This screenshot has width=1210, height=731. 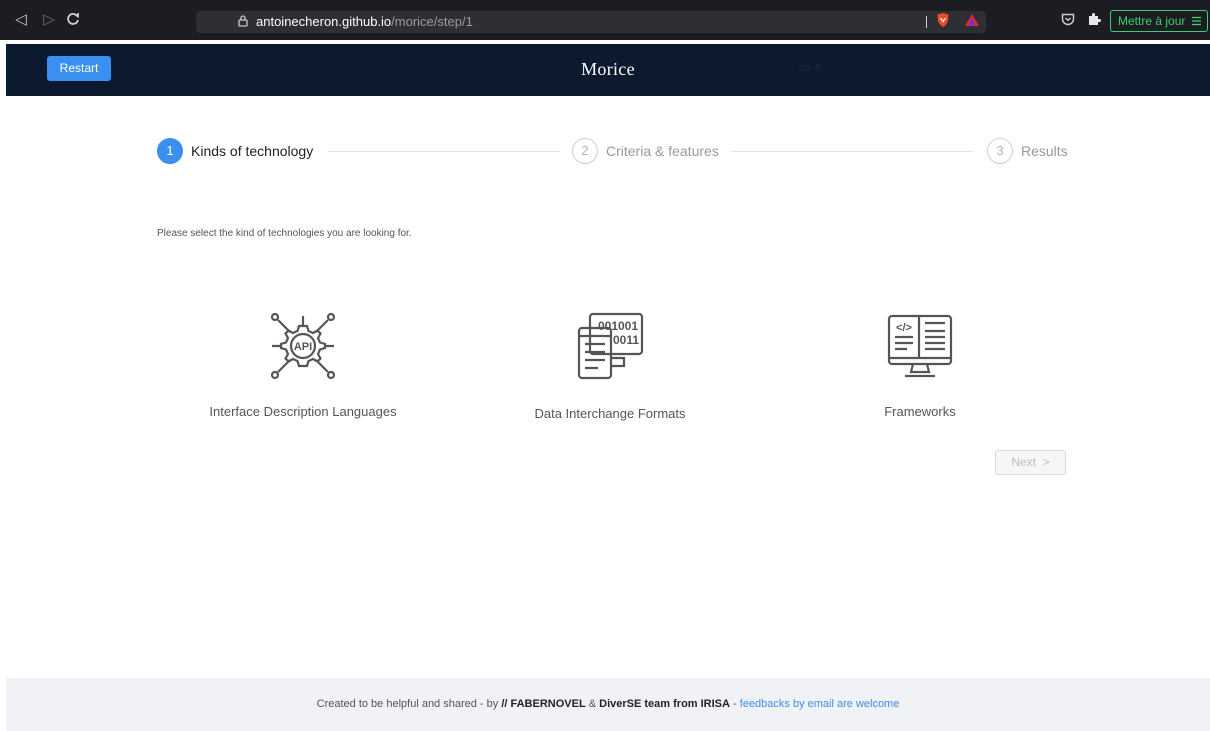 What do you see at coordinates (252, 151) in the screenshot?
I see `step-1-label: Kinds of technology` at bounding box center [252, 151].